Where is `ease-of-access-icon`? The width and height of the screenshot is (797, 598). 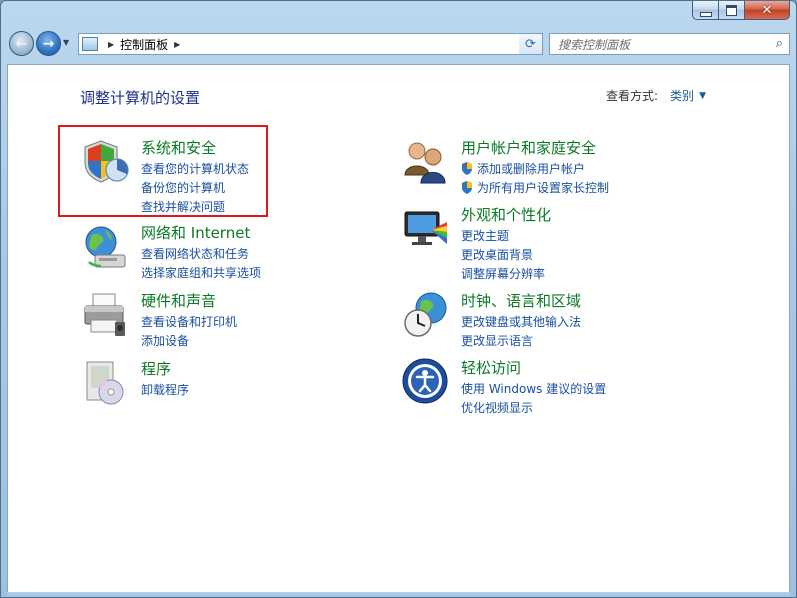 ease-of-access-icon is located at coordinates (426, 382).